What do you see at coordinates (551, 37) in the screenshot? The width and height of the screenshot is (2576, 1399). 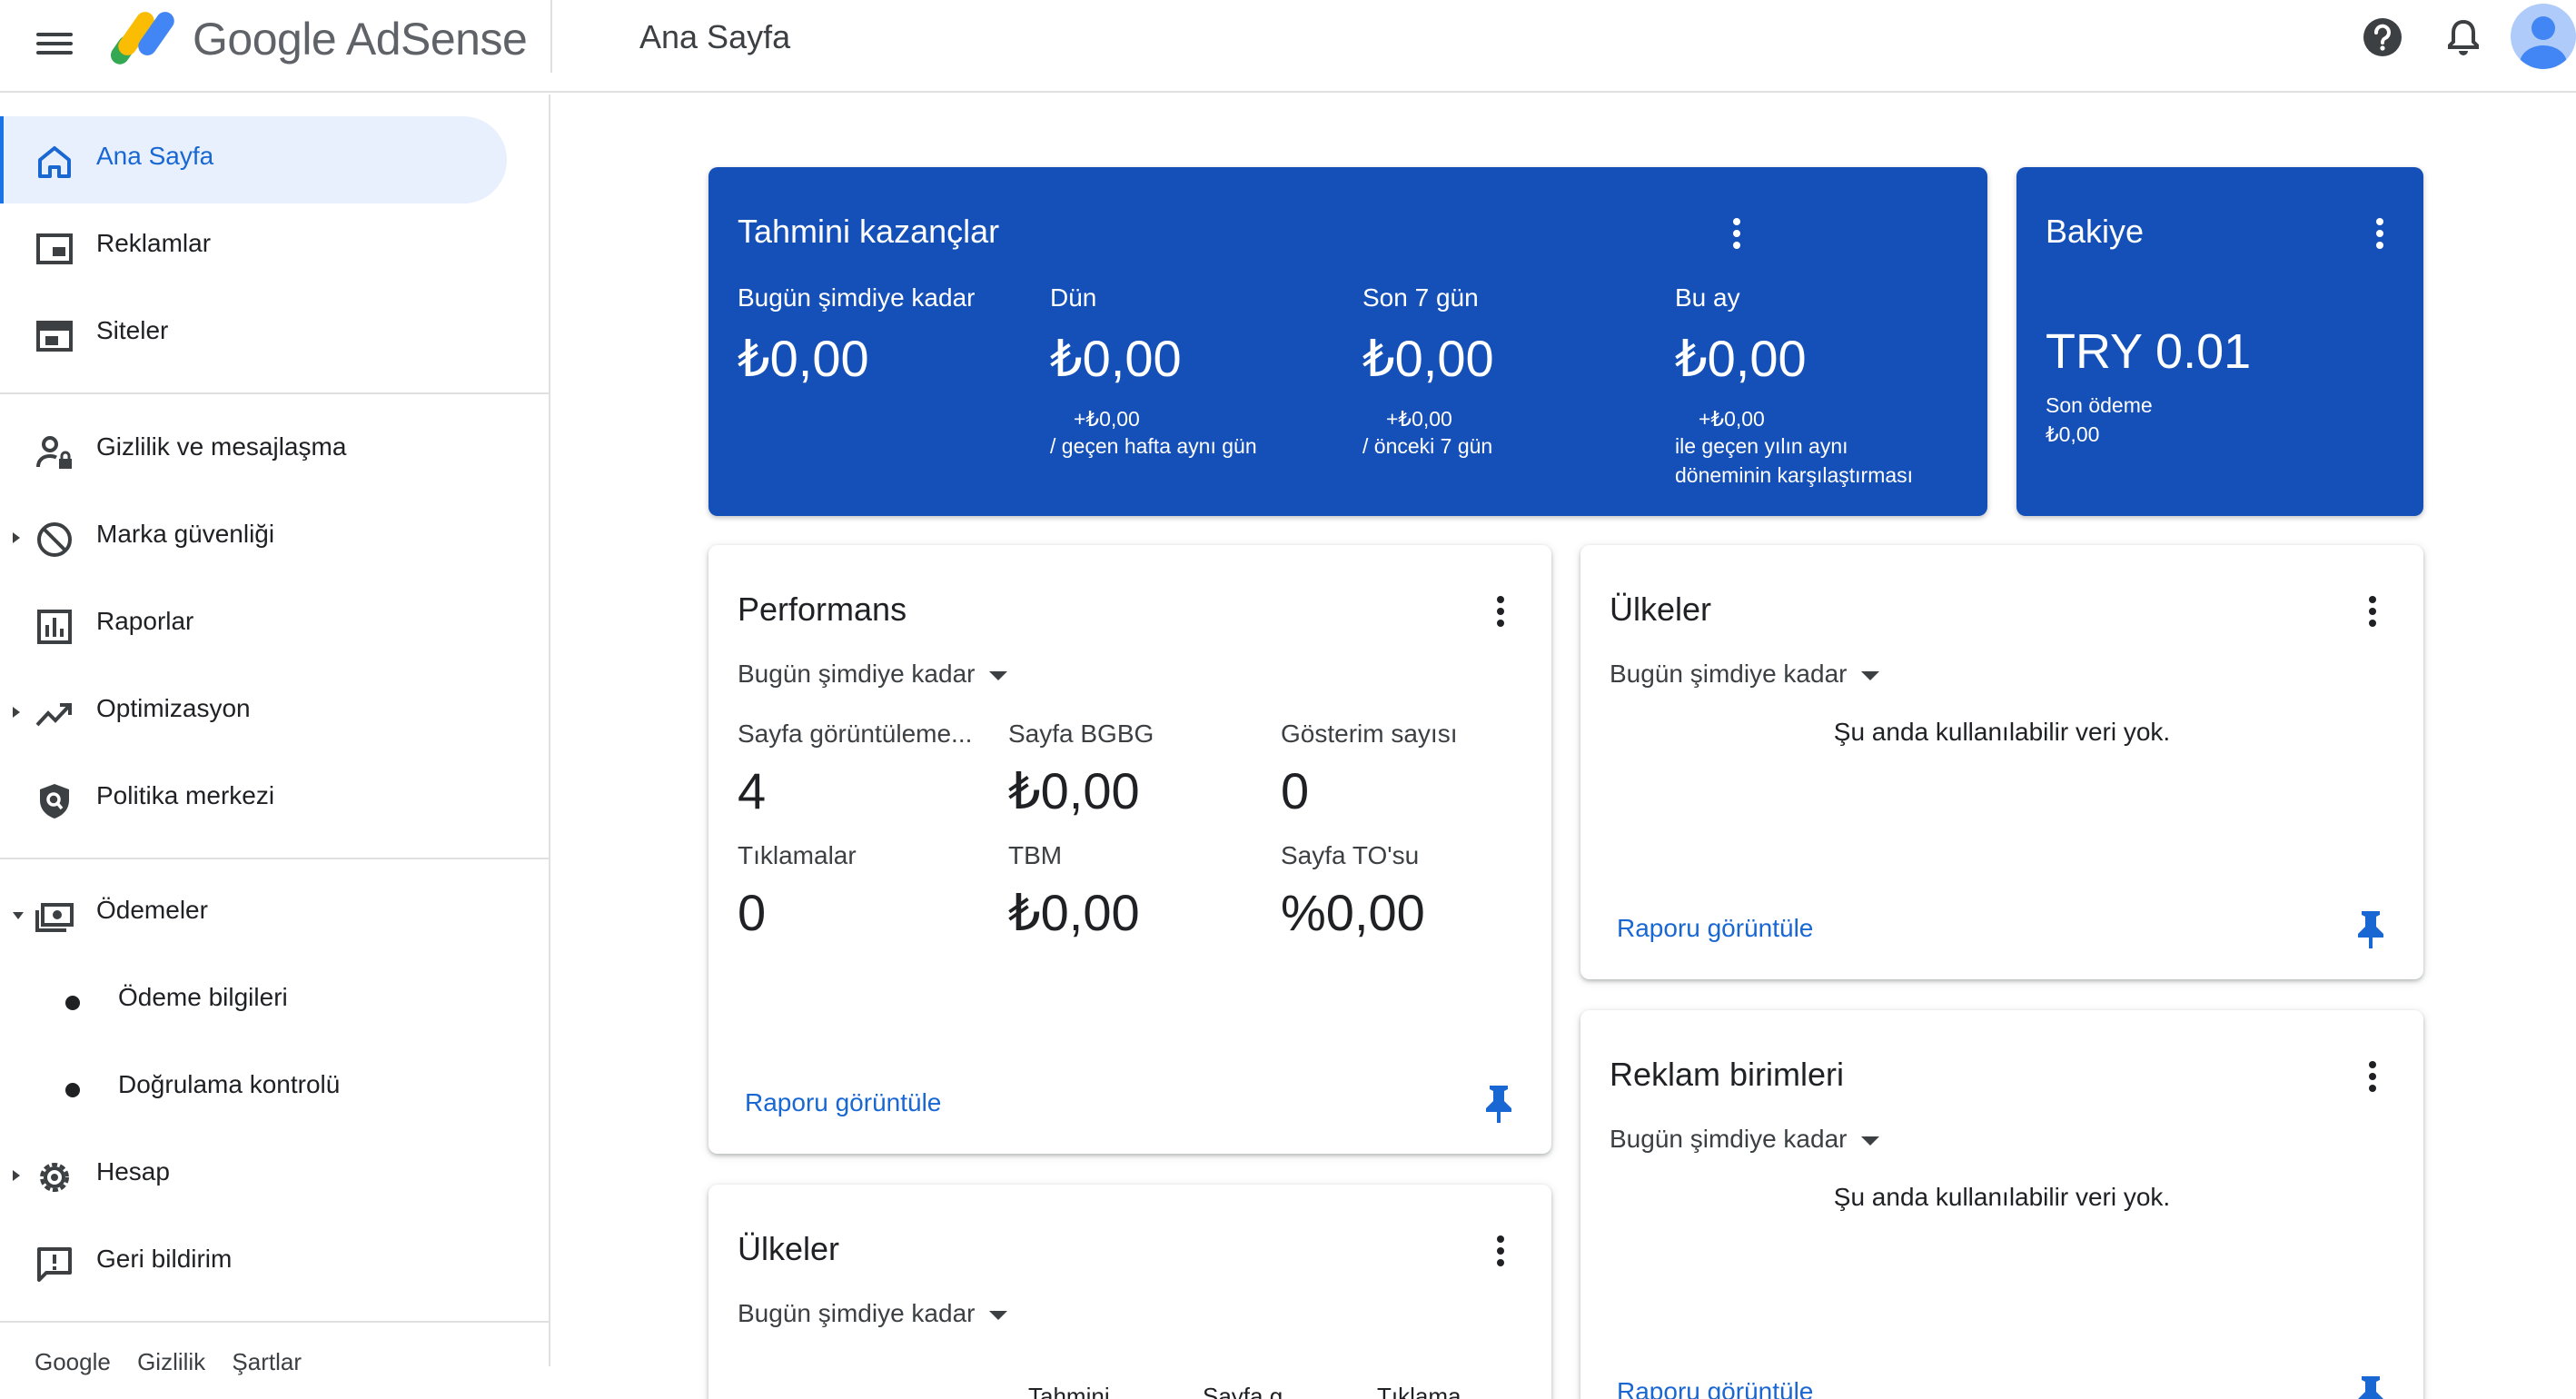 I see `topbar-divider` at bounding box center [551, 37].